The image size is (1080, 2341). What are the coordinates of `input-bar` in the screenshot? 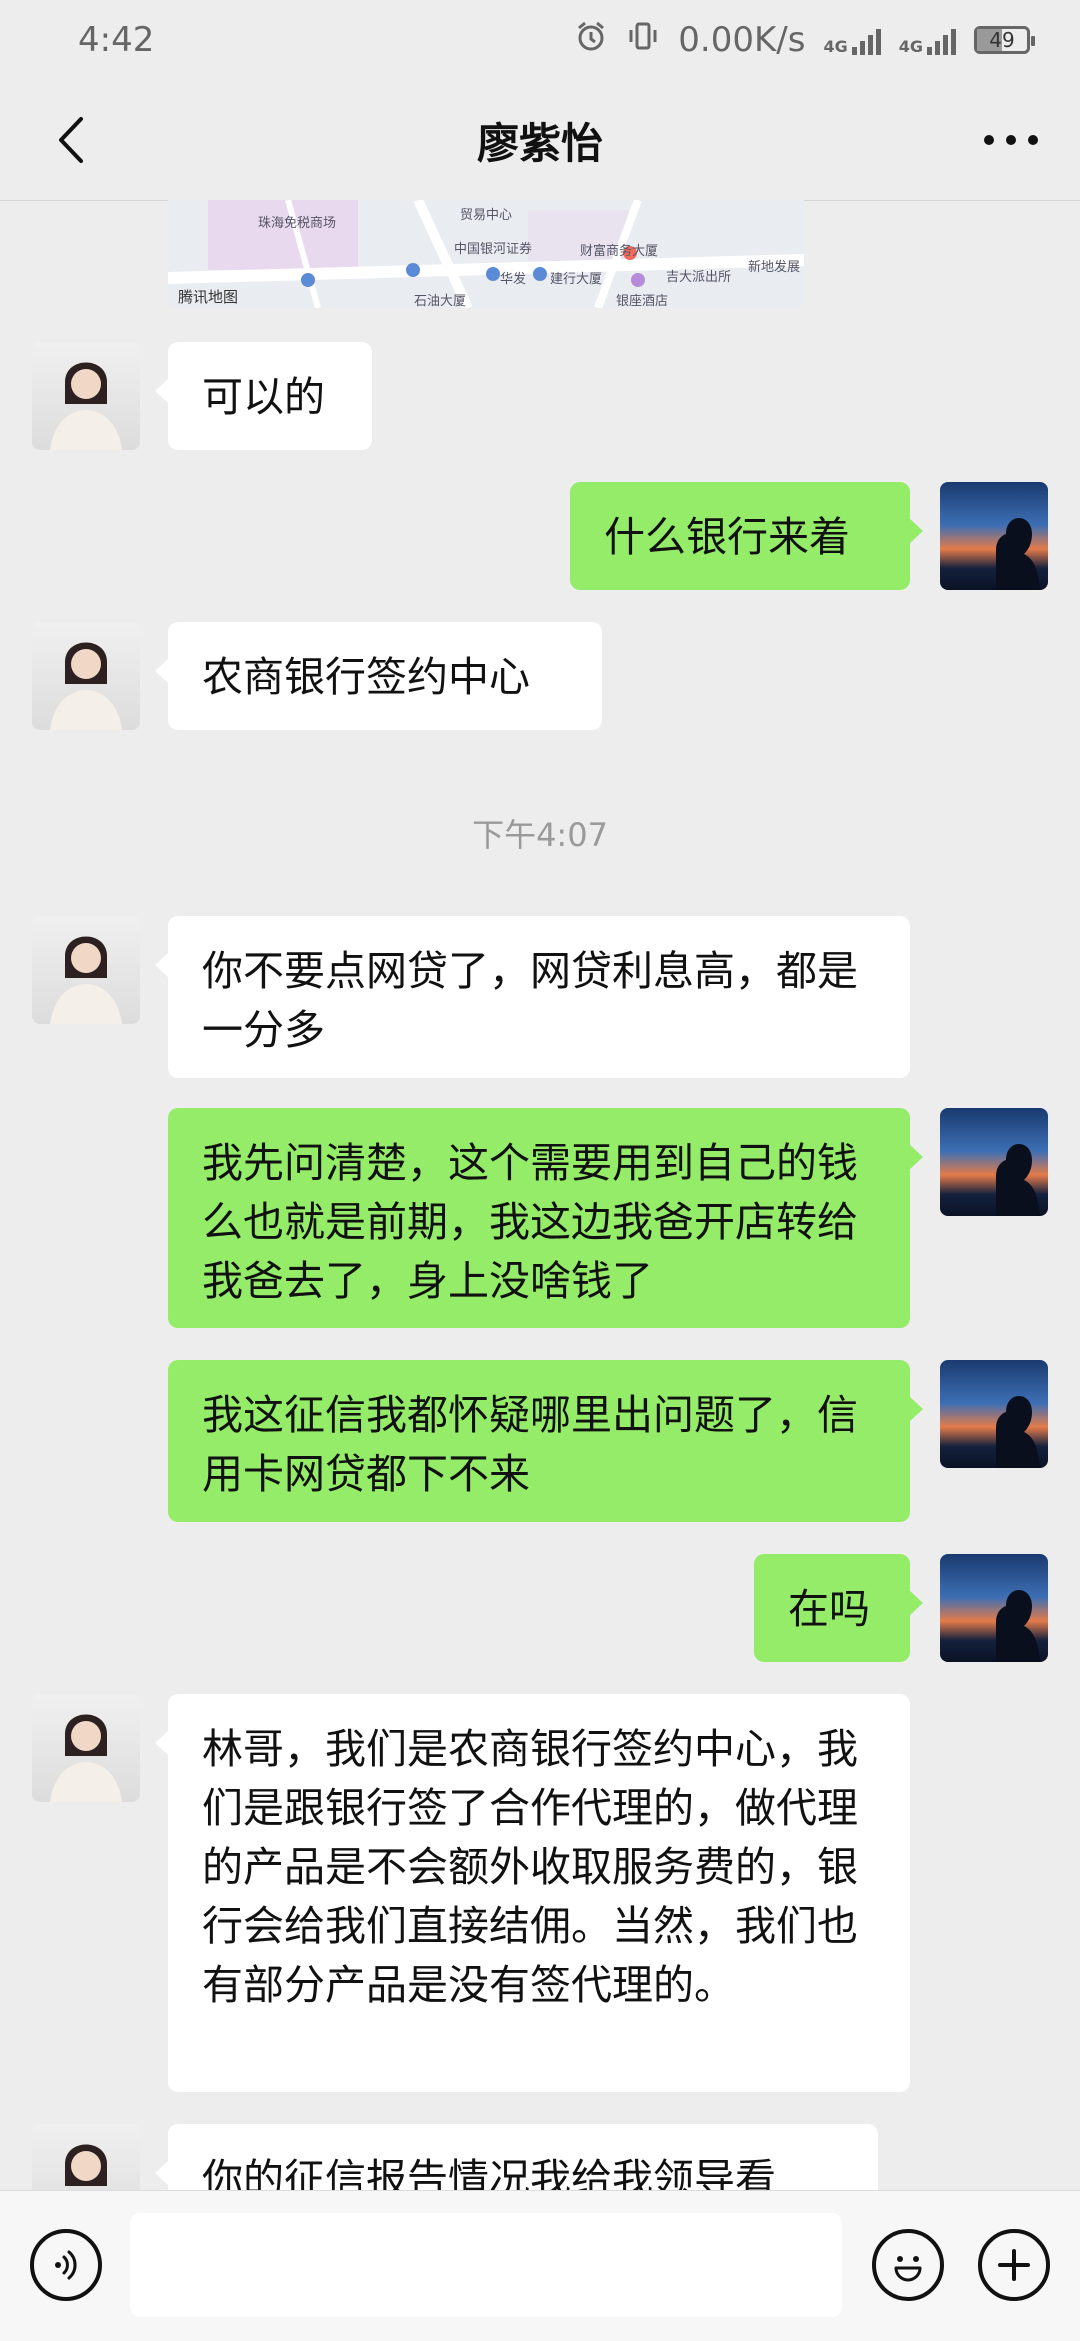 It's located at (540, 2265).